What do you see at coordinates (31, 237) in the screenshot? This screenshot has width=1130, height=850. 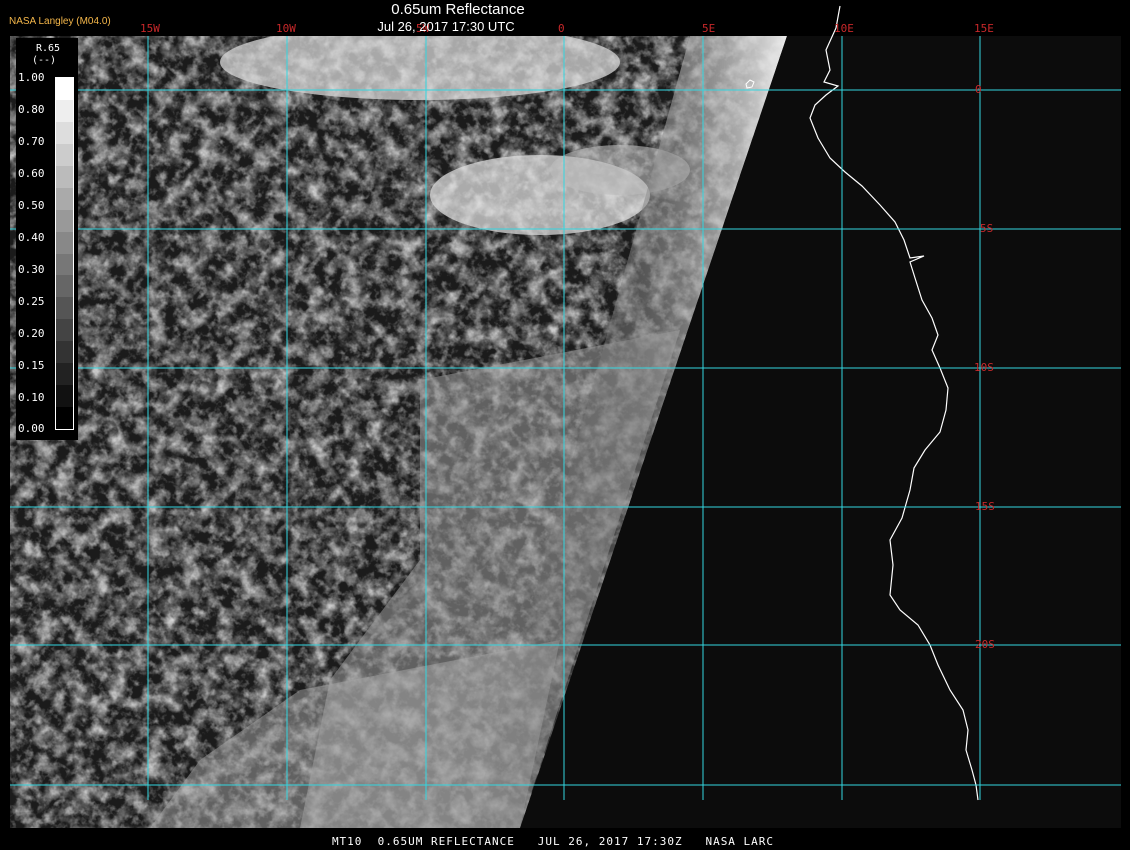 I see `legend-tick-label: 0.40` at bounding box center [31, 237].